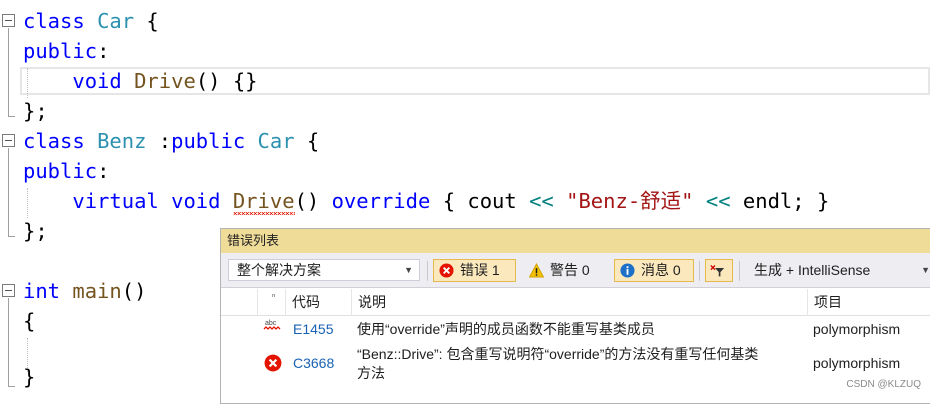  What do you see at coordinates (324, 270) in the screenshot?
I see `scope-dropdown: 整个解决方案 ▼` at bounding box center [324, 270].